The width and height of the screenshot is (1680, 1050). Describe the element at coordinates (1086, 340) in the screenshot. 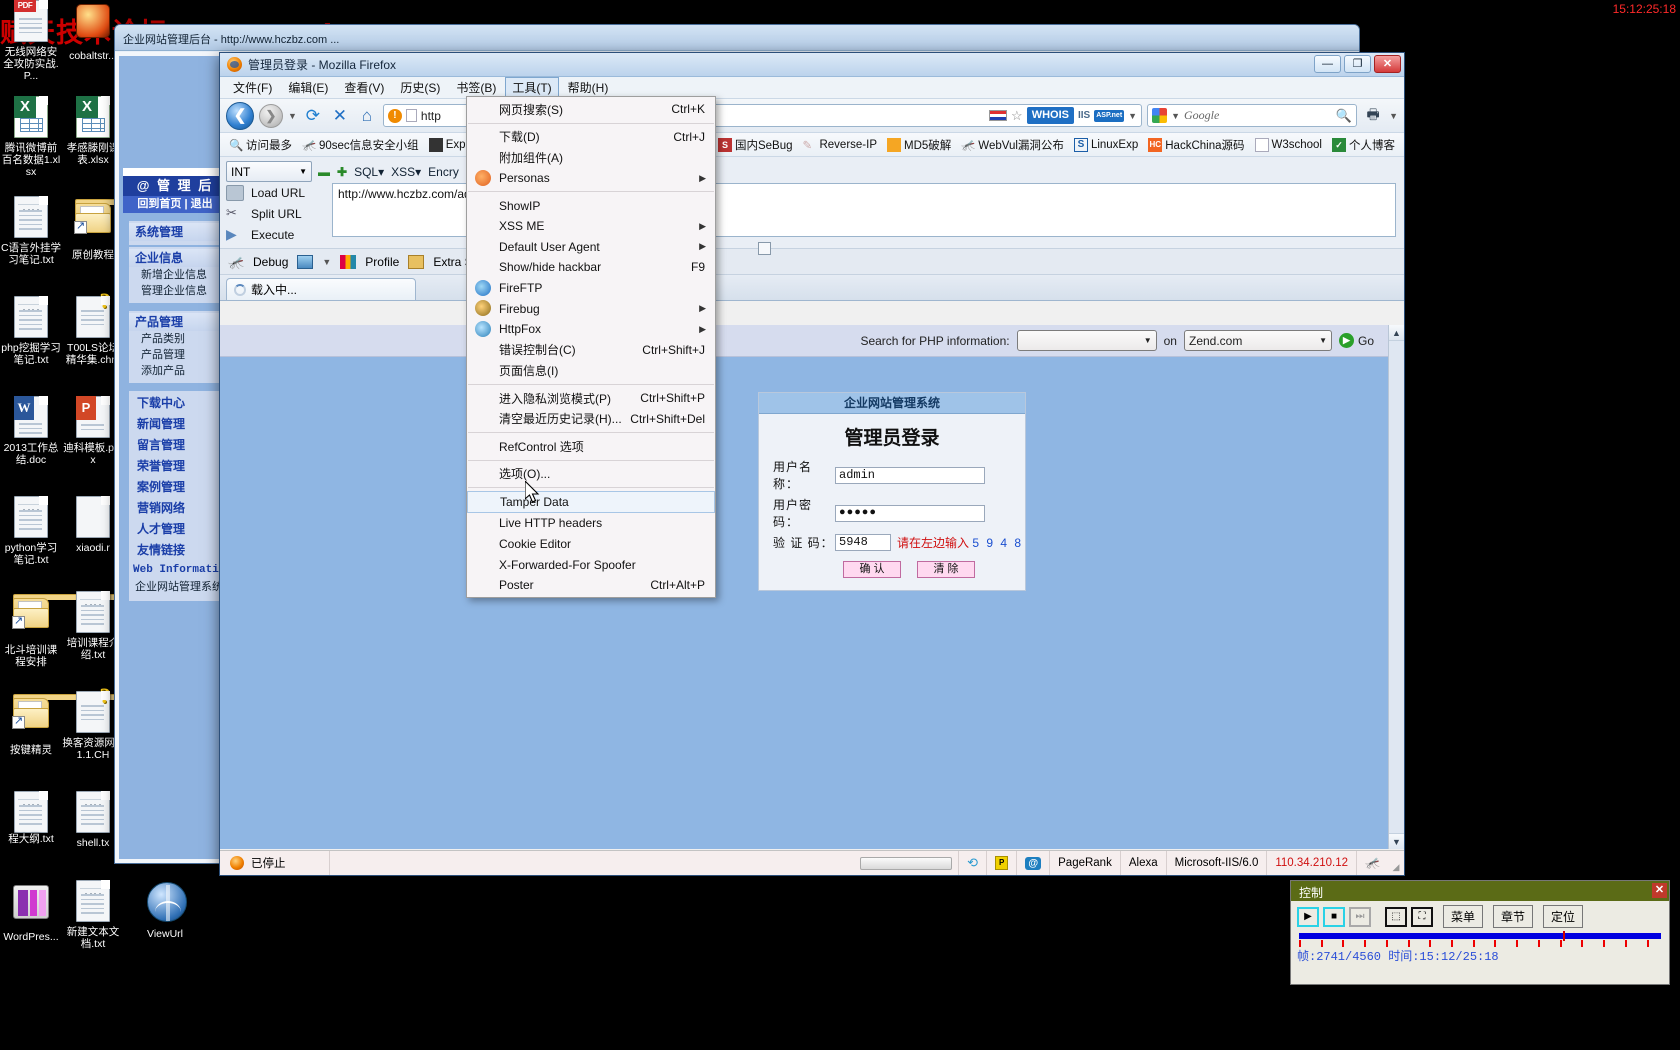

I see `php-search-select: ▼` at that location.